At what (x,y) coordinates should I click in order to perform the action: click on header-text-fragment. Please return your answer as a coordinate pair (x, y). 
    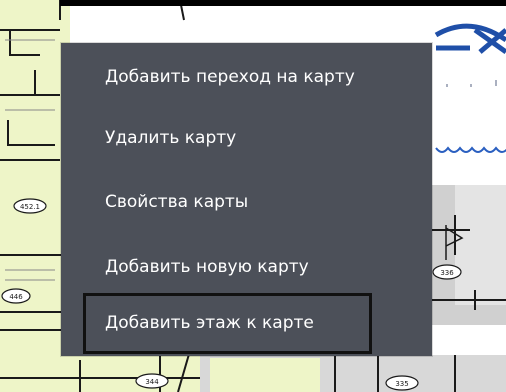
    Looking at the image, I should click on (283, 3).